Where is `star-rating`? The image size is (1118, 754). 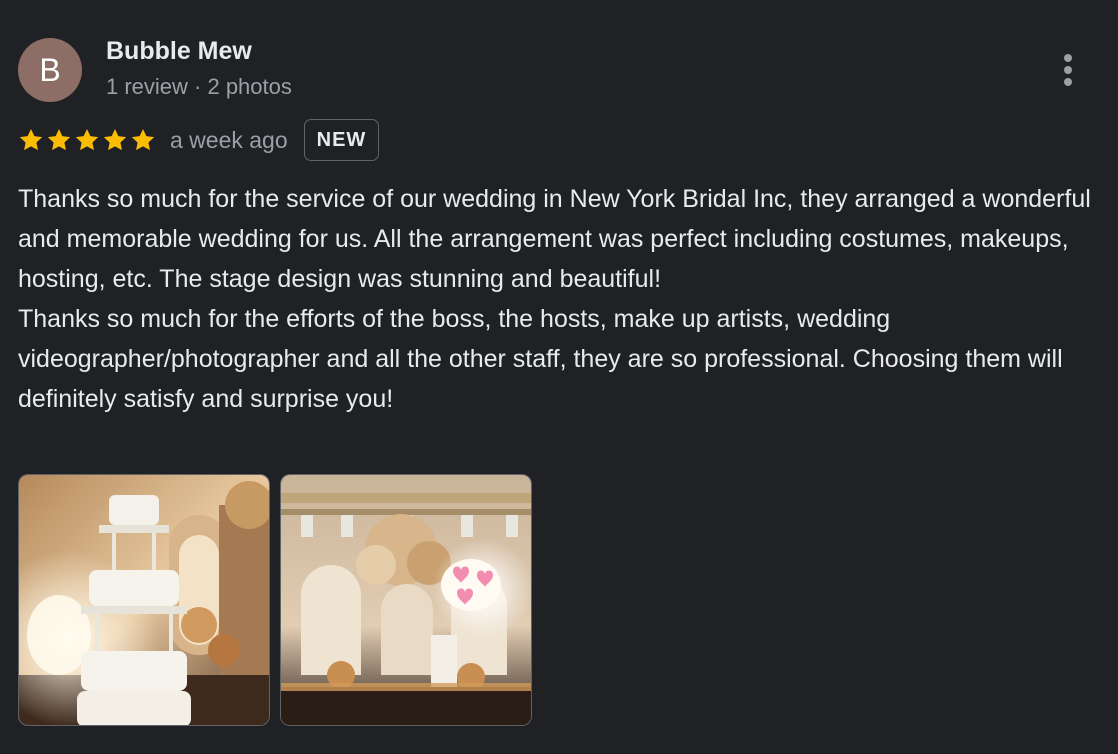 star-rating is located at coordinates (87, 140).